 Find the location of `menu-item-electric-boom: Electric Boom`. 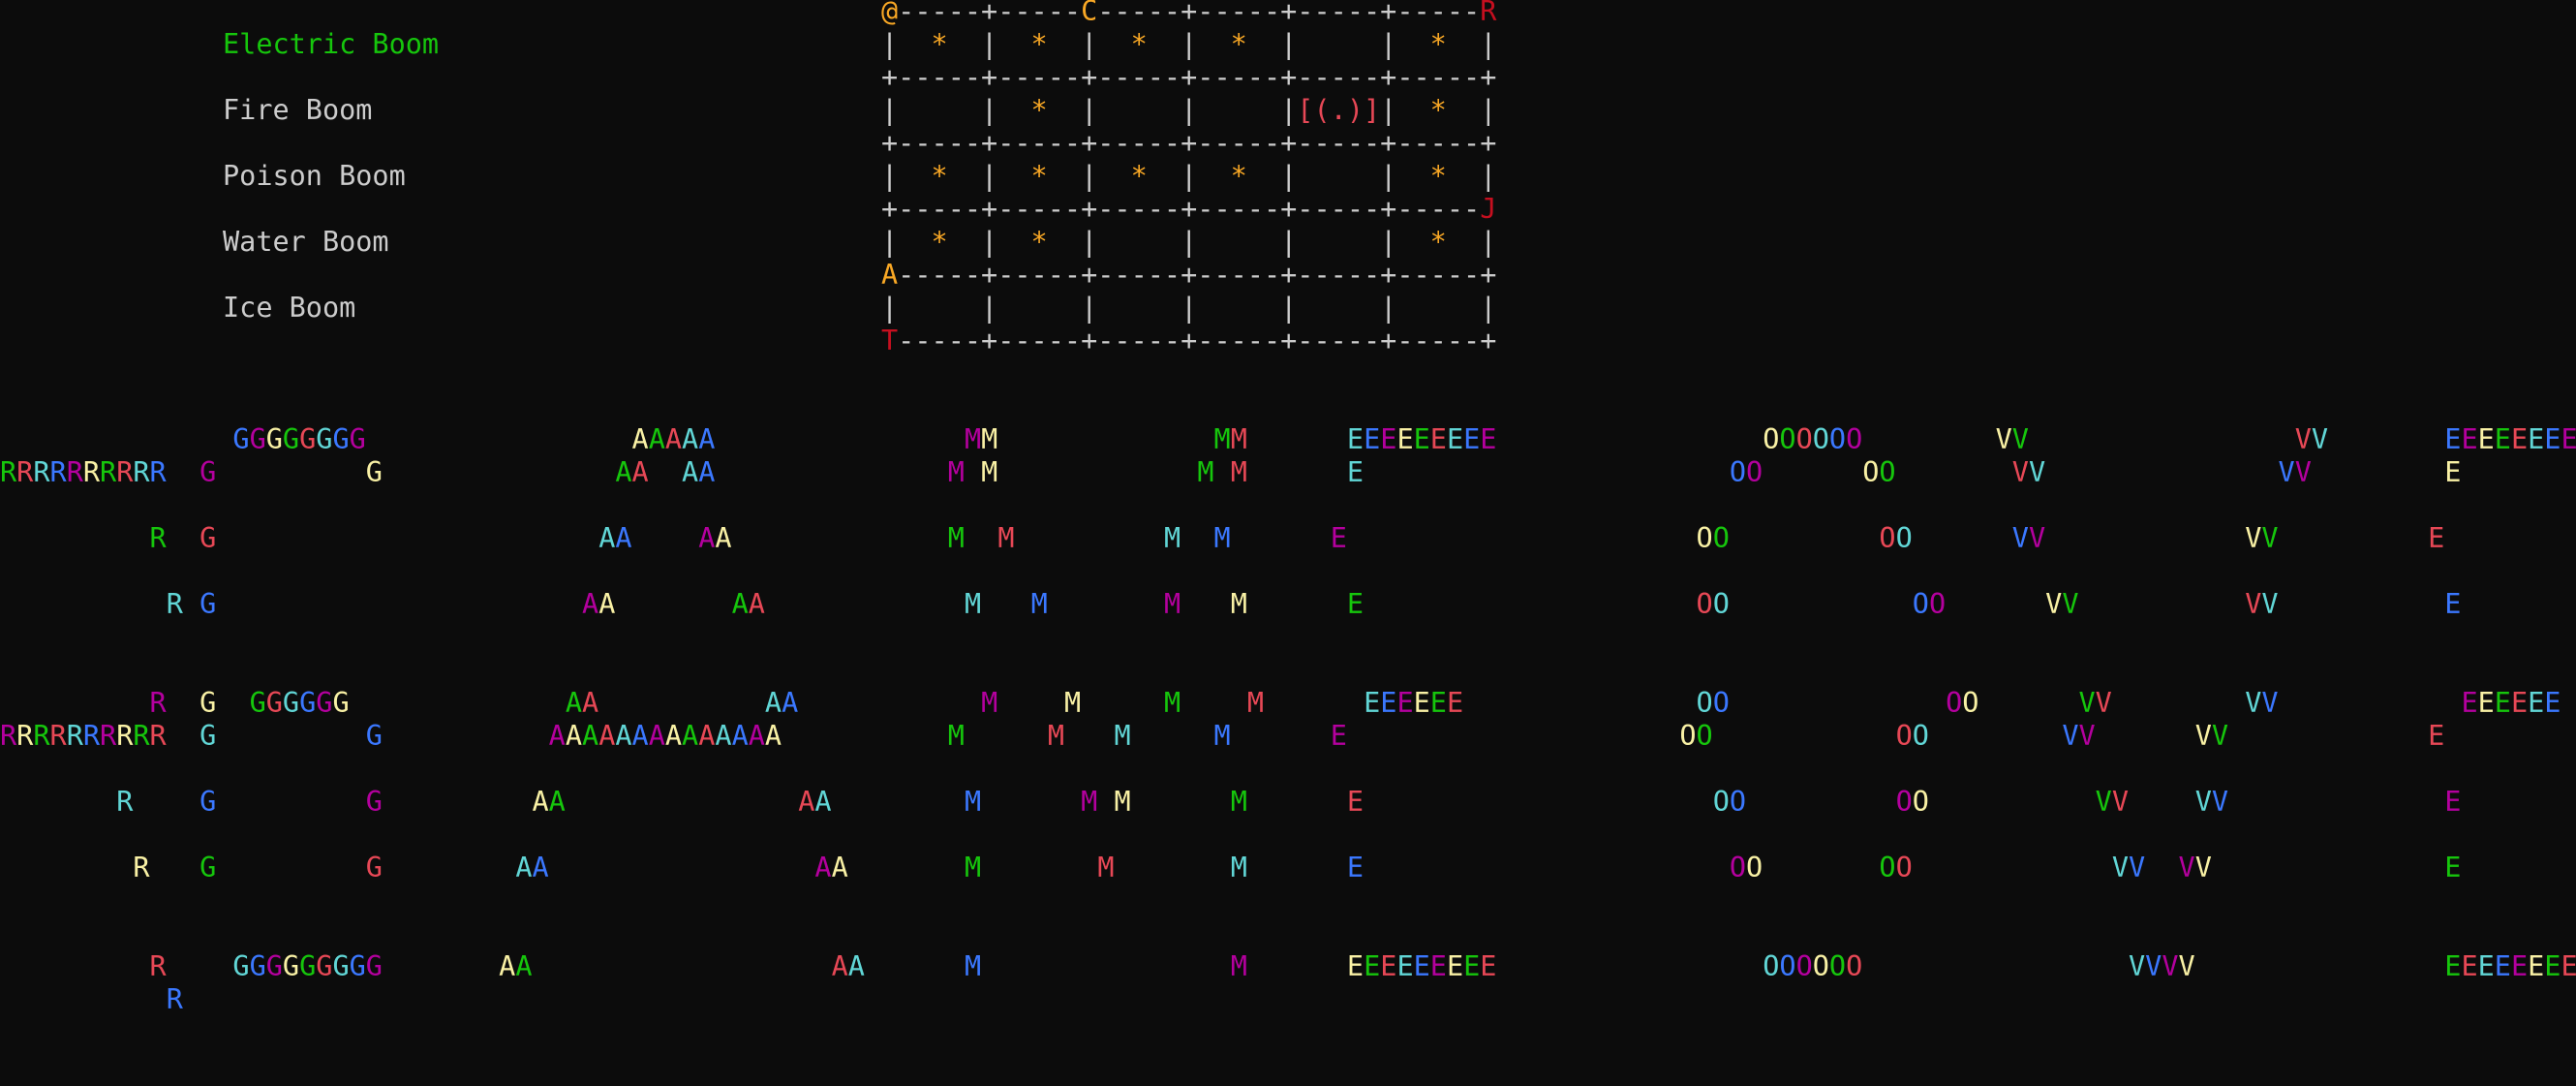

menu-item-electric-boom: Electric Boom is located at coordinates (331, 45).